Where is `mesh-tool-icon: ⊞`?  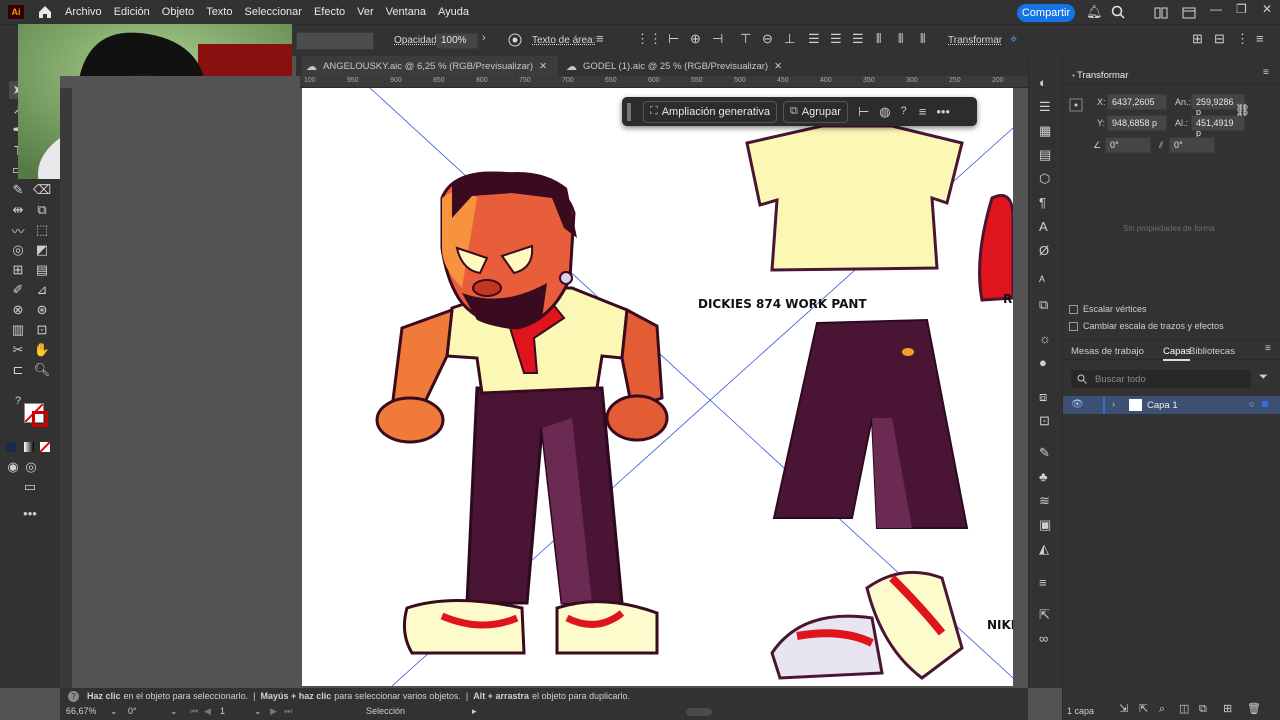
mesh-tool-icon: ⊞ is located at coordinates (18, 270).